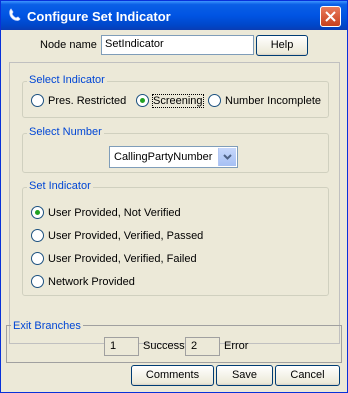 The image size is (348, 393). I want to click on select-number-group: Select Number CallingPartyNumber, so click(175, 149).